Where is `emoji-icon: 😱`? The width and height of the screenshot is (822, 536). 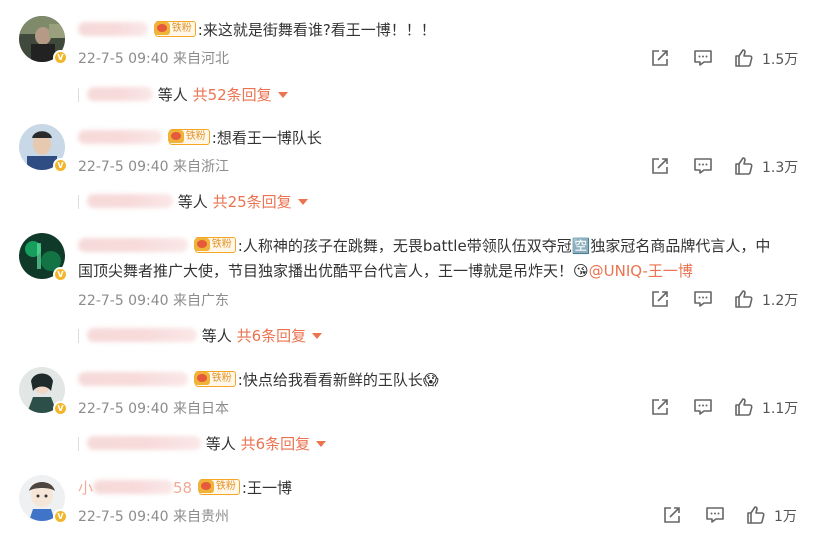 emoji-icon: 😱 is located at coordinates (430, 380).